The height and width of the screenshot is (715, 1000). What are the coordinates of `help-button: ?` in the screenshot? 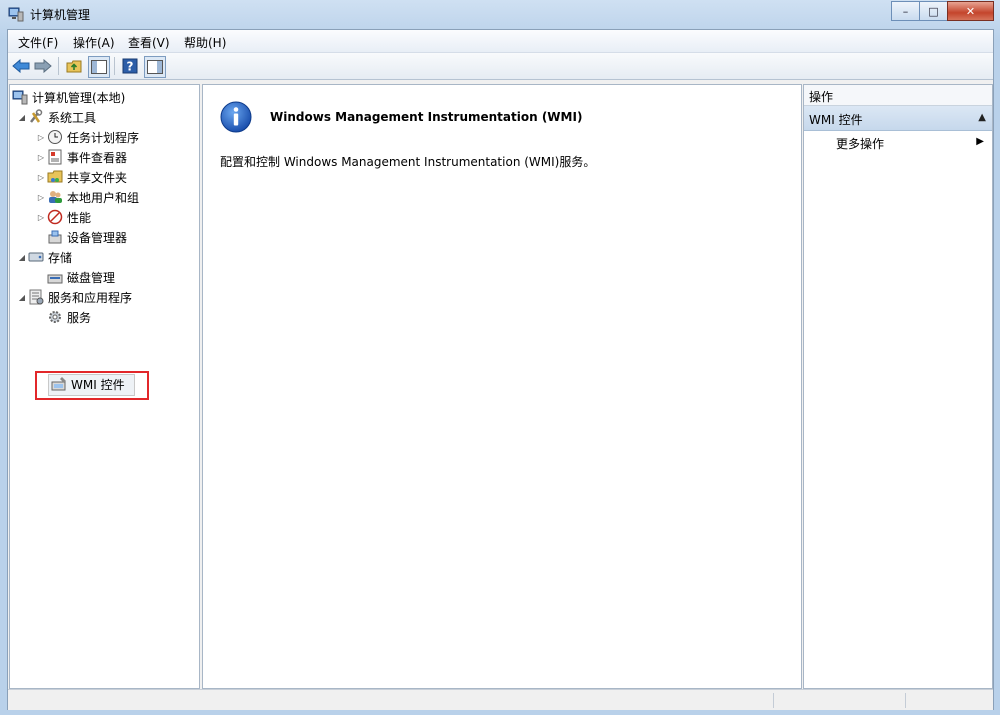 It's located at (130, 66).